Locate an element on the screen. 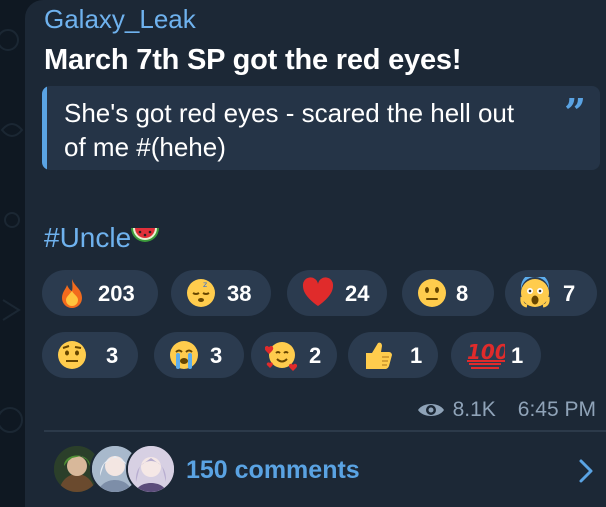 Image resolution: width=606 pixels, height=507 pixels. reaction-count: 38 is located at coordinates (239, 293).